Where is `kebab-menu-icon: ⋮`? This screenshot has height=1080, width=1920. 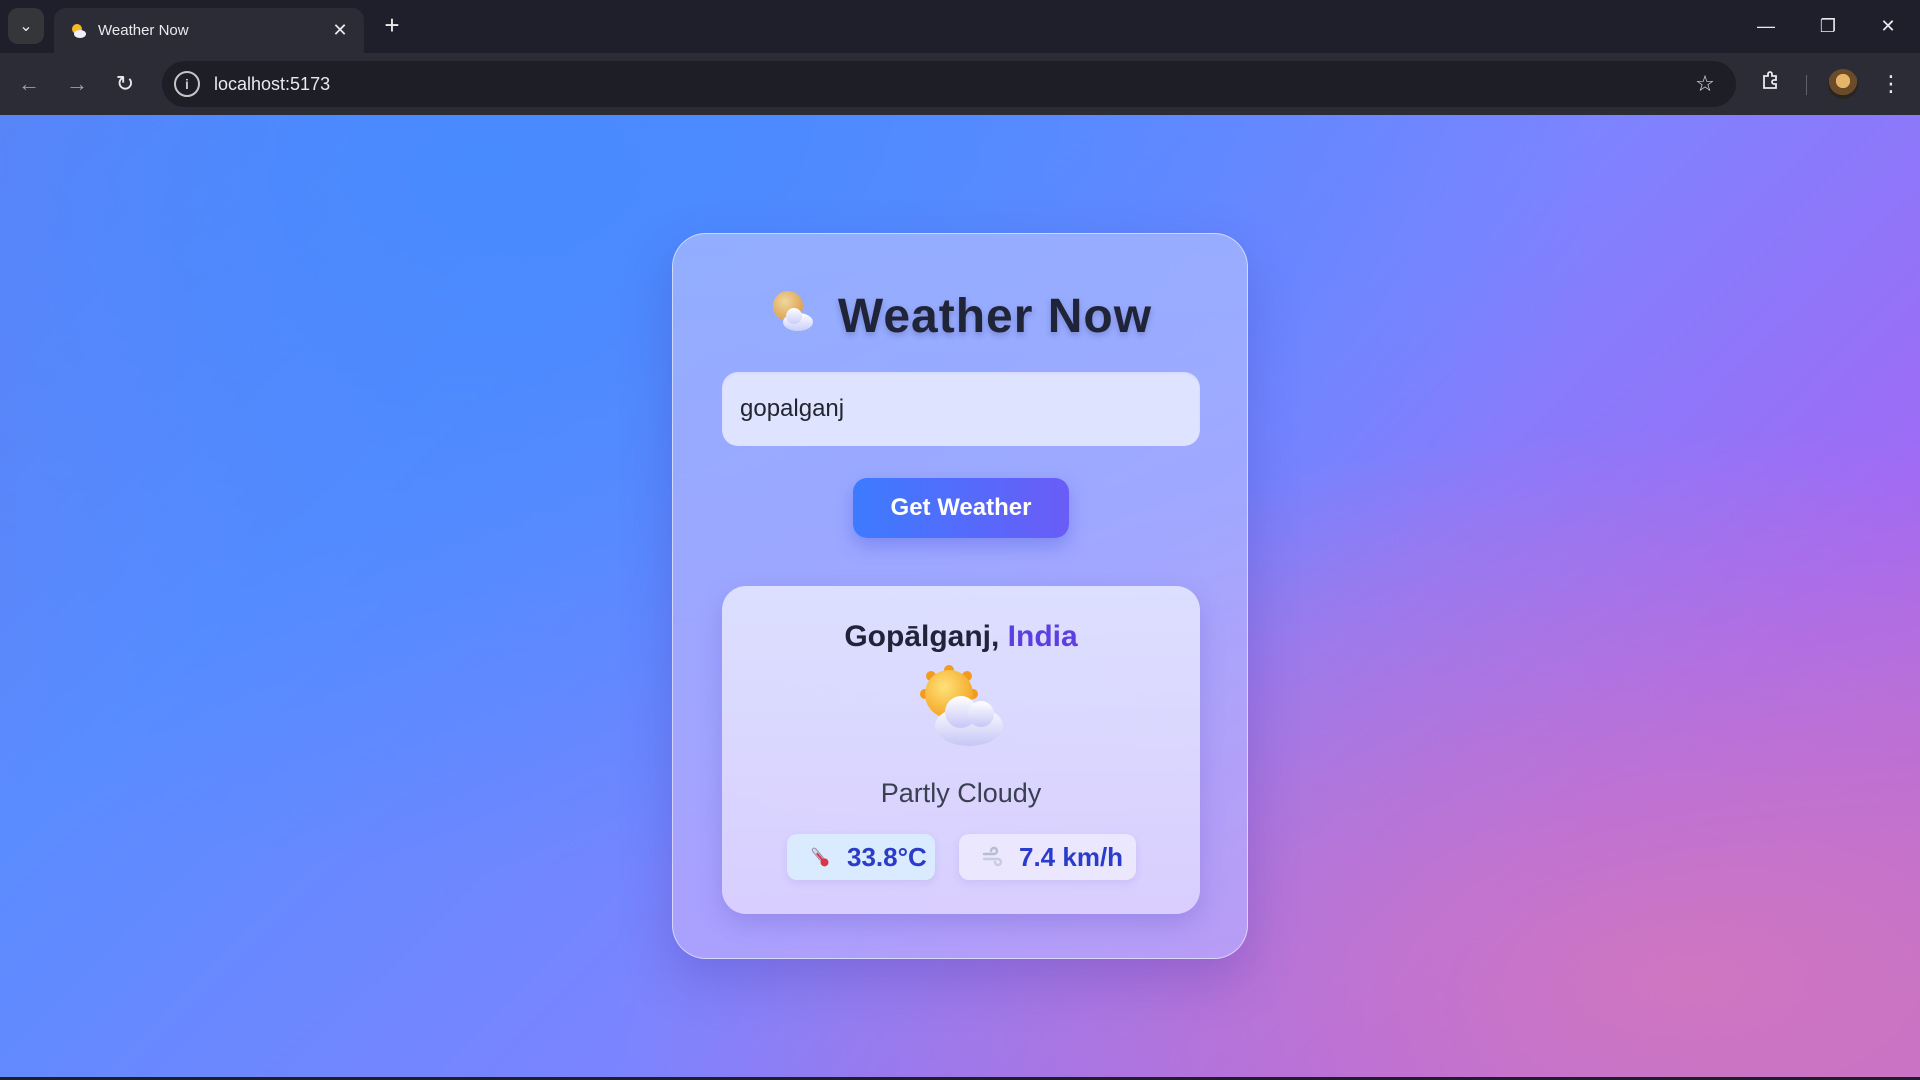
kebab-menu-icon: ⋮ is located at coordinates (1891, 84).